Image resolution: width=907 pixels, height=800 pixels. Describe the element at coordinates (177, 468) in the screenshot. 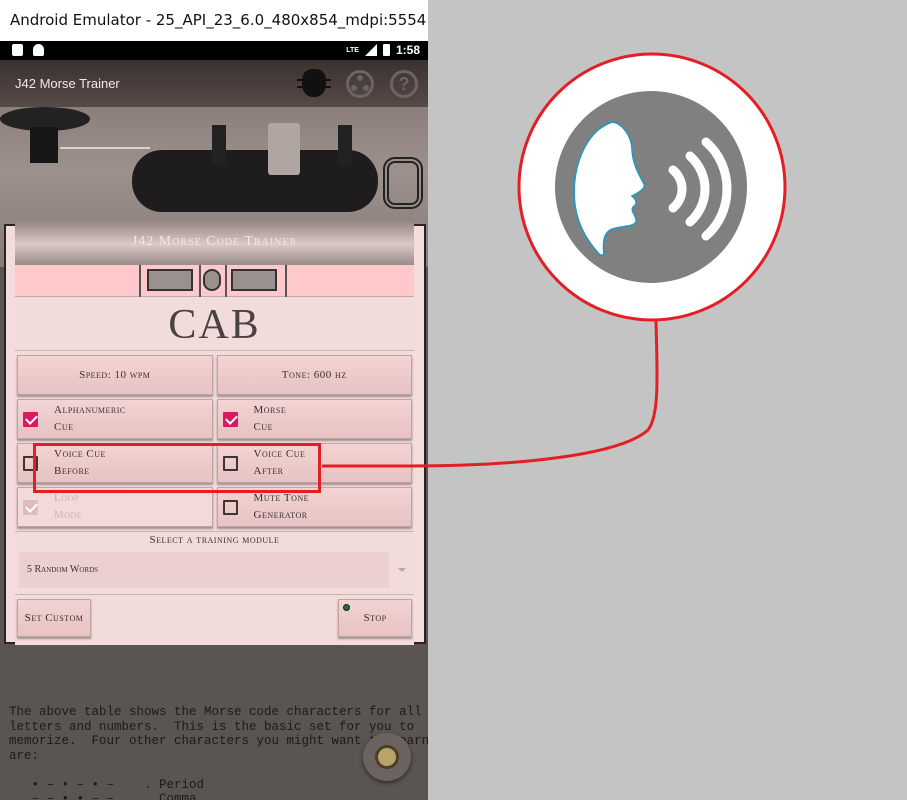

I see `voice-cue-highlight-box` at that location.